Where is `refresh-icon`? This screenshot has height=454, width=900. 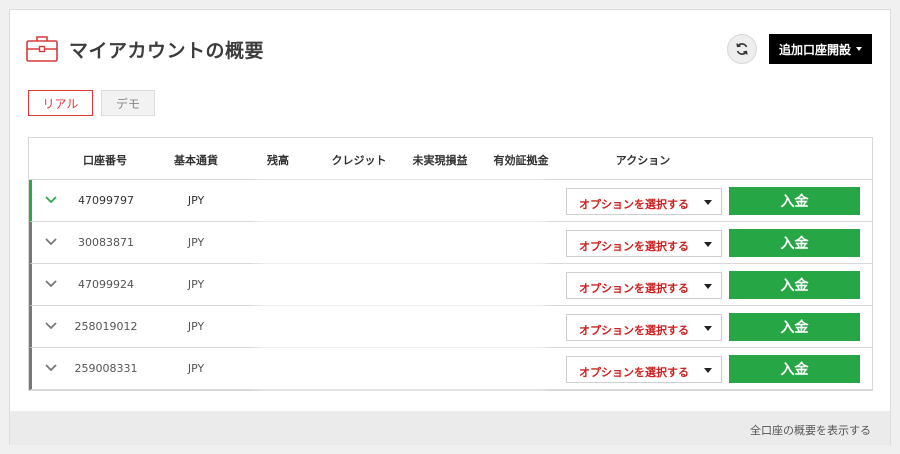
refresh-icon is located at coordinates (742, 49).